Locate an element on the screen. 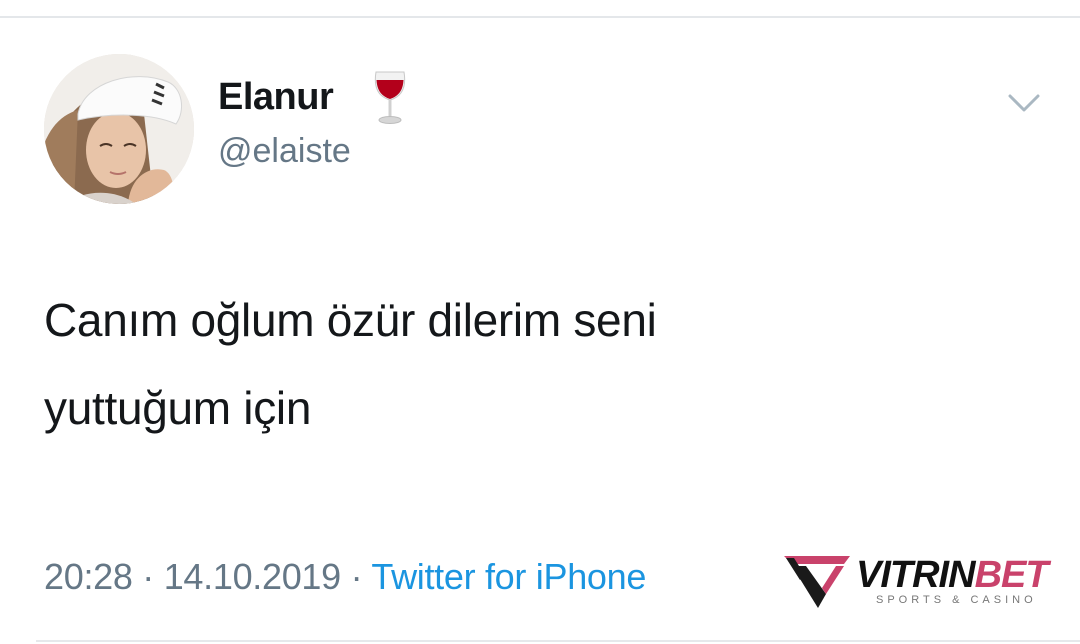 The image size is (1080, 644). tweet-source-link: Twitter for iPhone is located at coordinates (508, 576).